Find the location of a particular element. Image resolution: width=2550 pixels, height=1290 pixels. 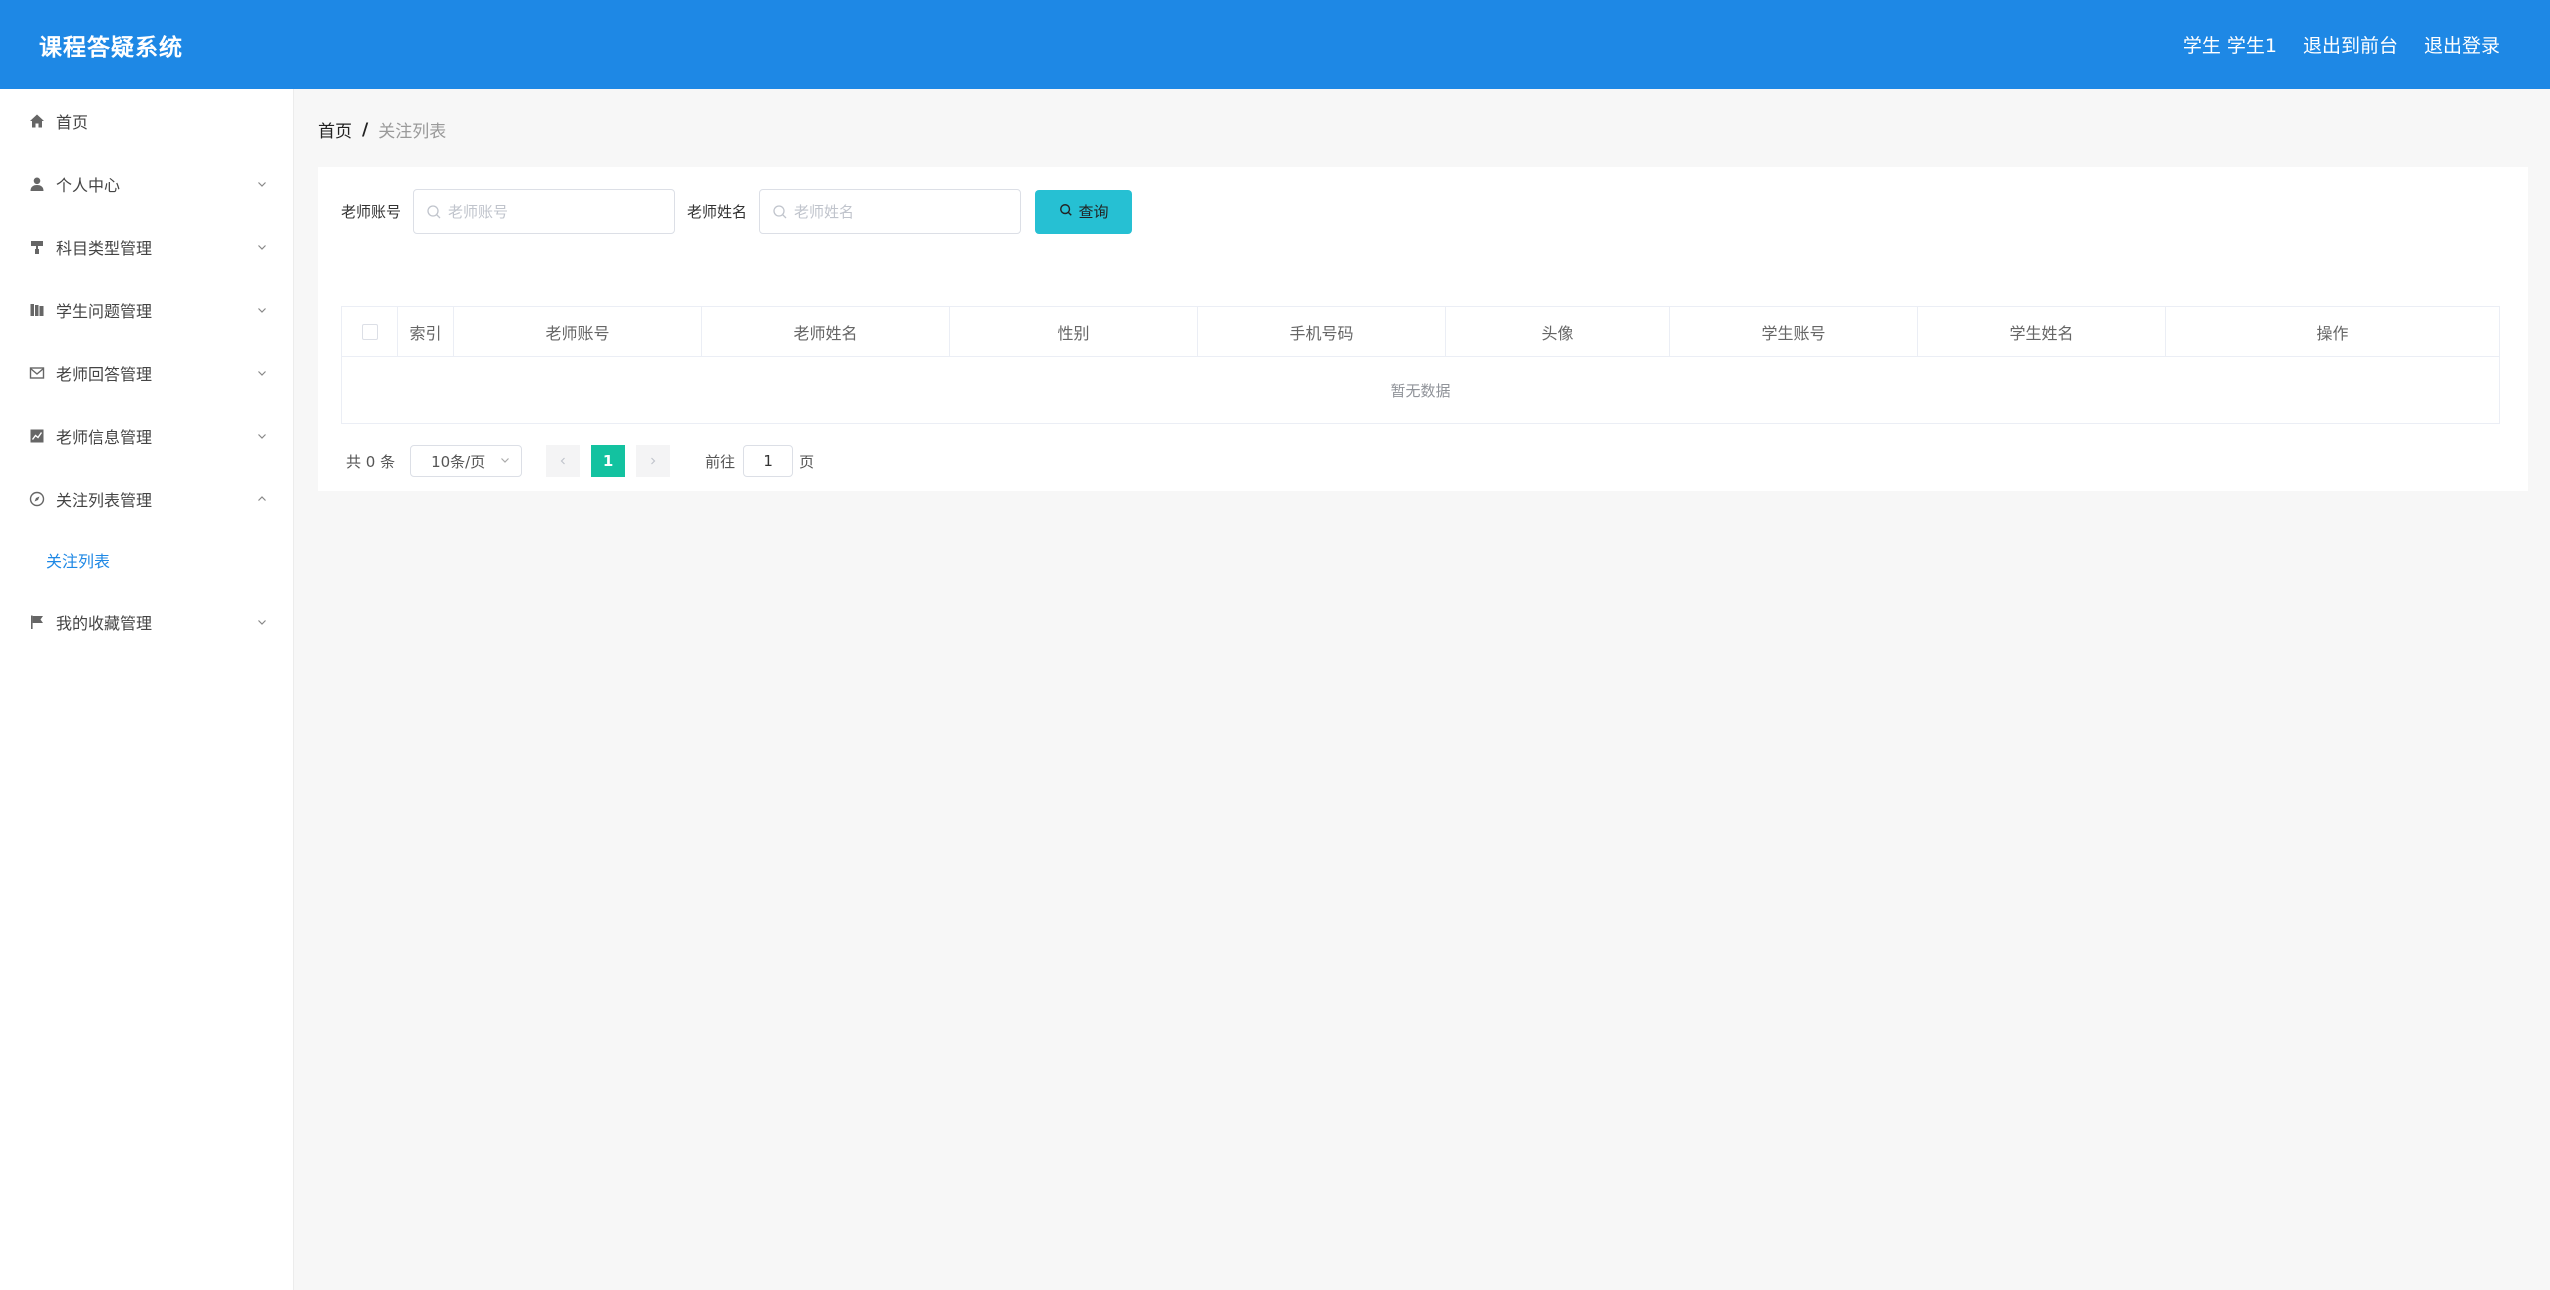

select-all-cell is located at coordinates (370, 332).